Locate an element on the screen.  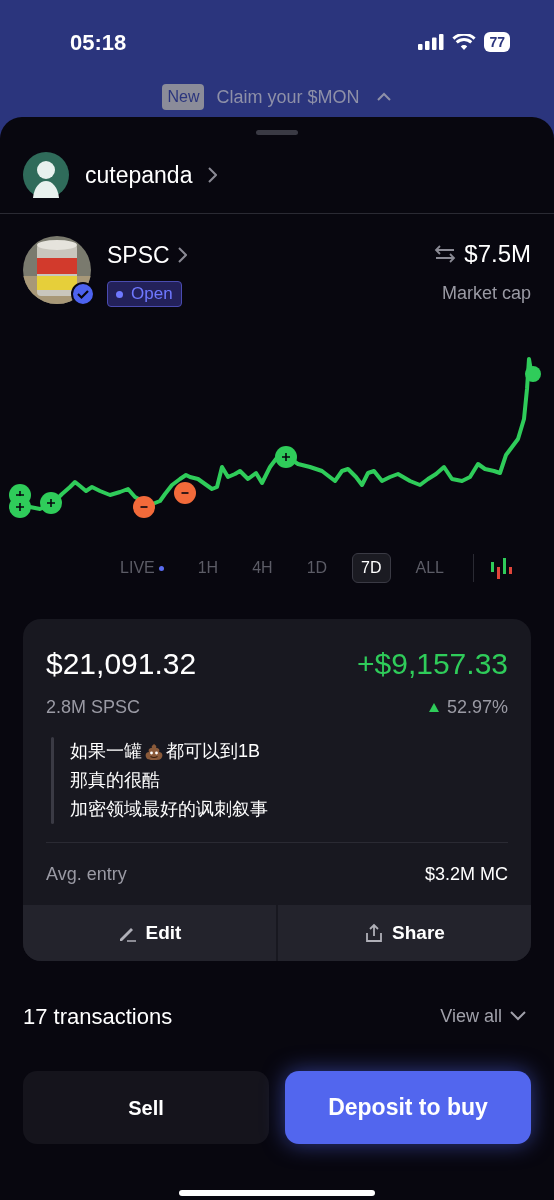
token-amount: 2.8M SPSC is located at coordinates (93, 707).